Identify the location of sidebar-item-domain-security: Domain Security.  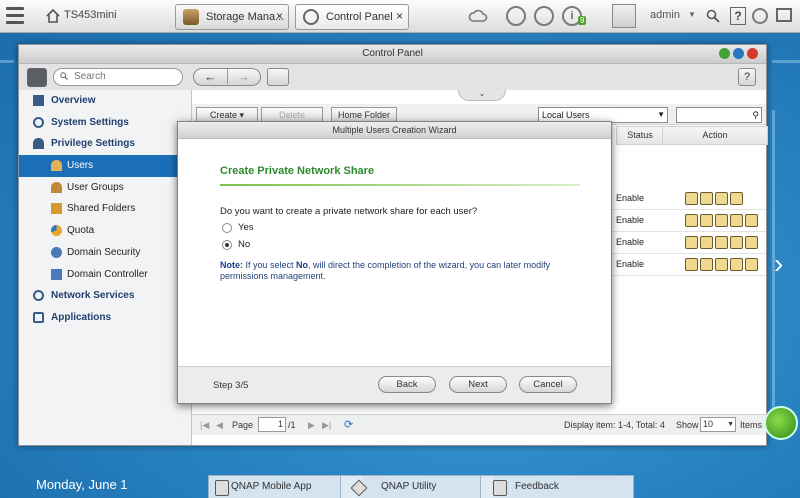
(105, 253).